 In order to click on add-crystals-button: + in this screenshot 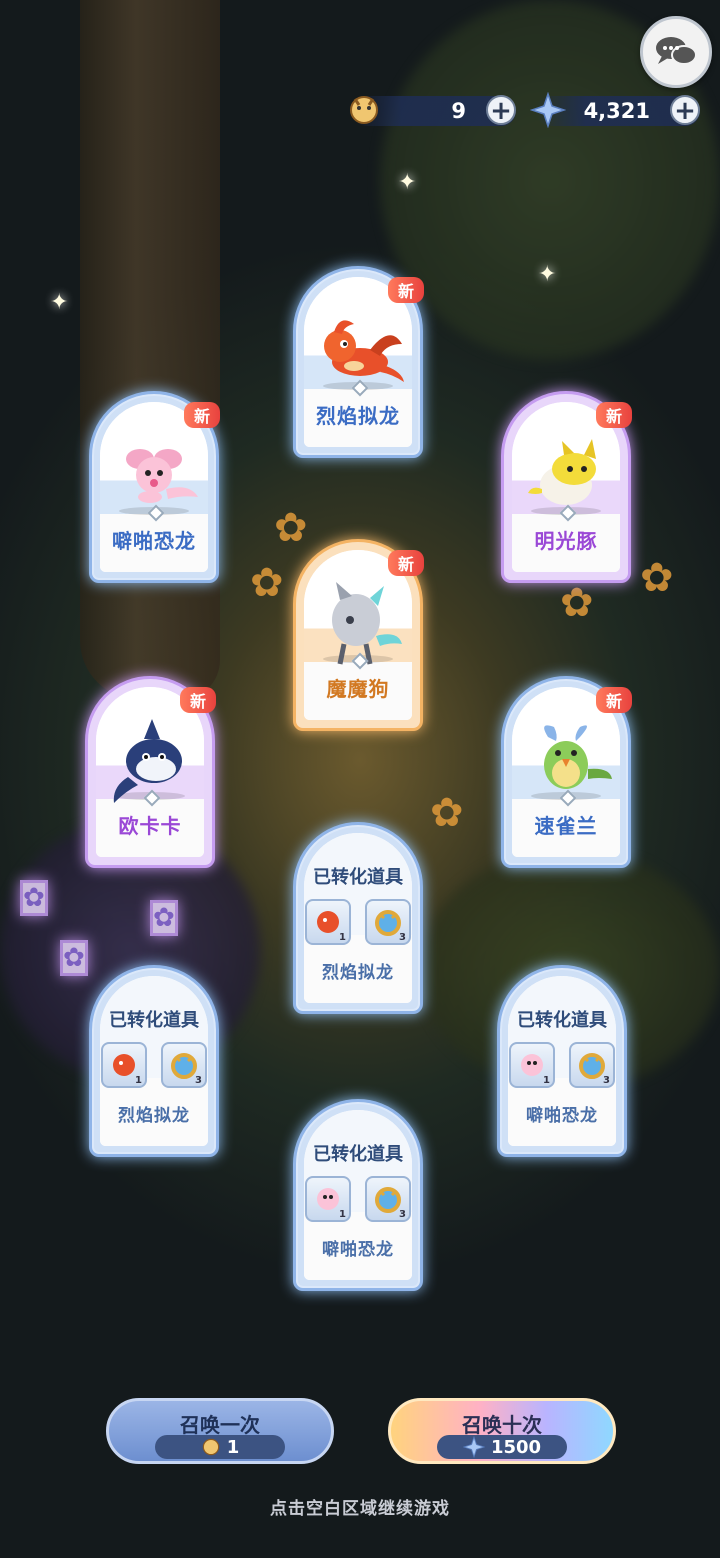, I will do `click(685, 110)`.